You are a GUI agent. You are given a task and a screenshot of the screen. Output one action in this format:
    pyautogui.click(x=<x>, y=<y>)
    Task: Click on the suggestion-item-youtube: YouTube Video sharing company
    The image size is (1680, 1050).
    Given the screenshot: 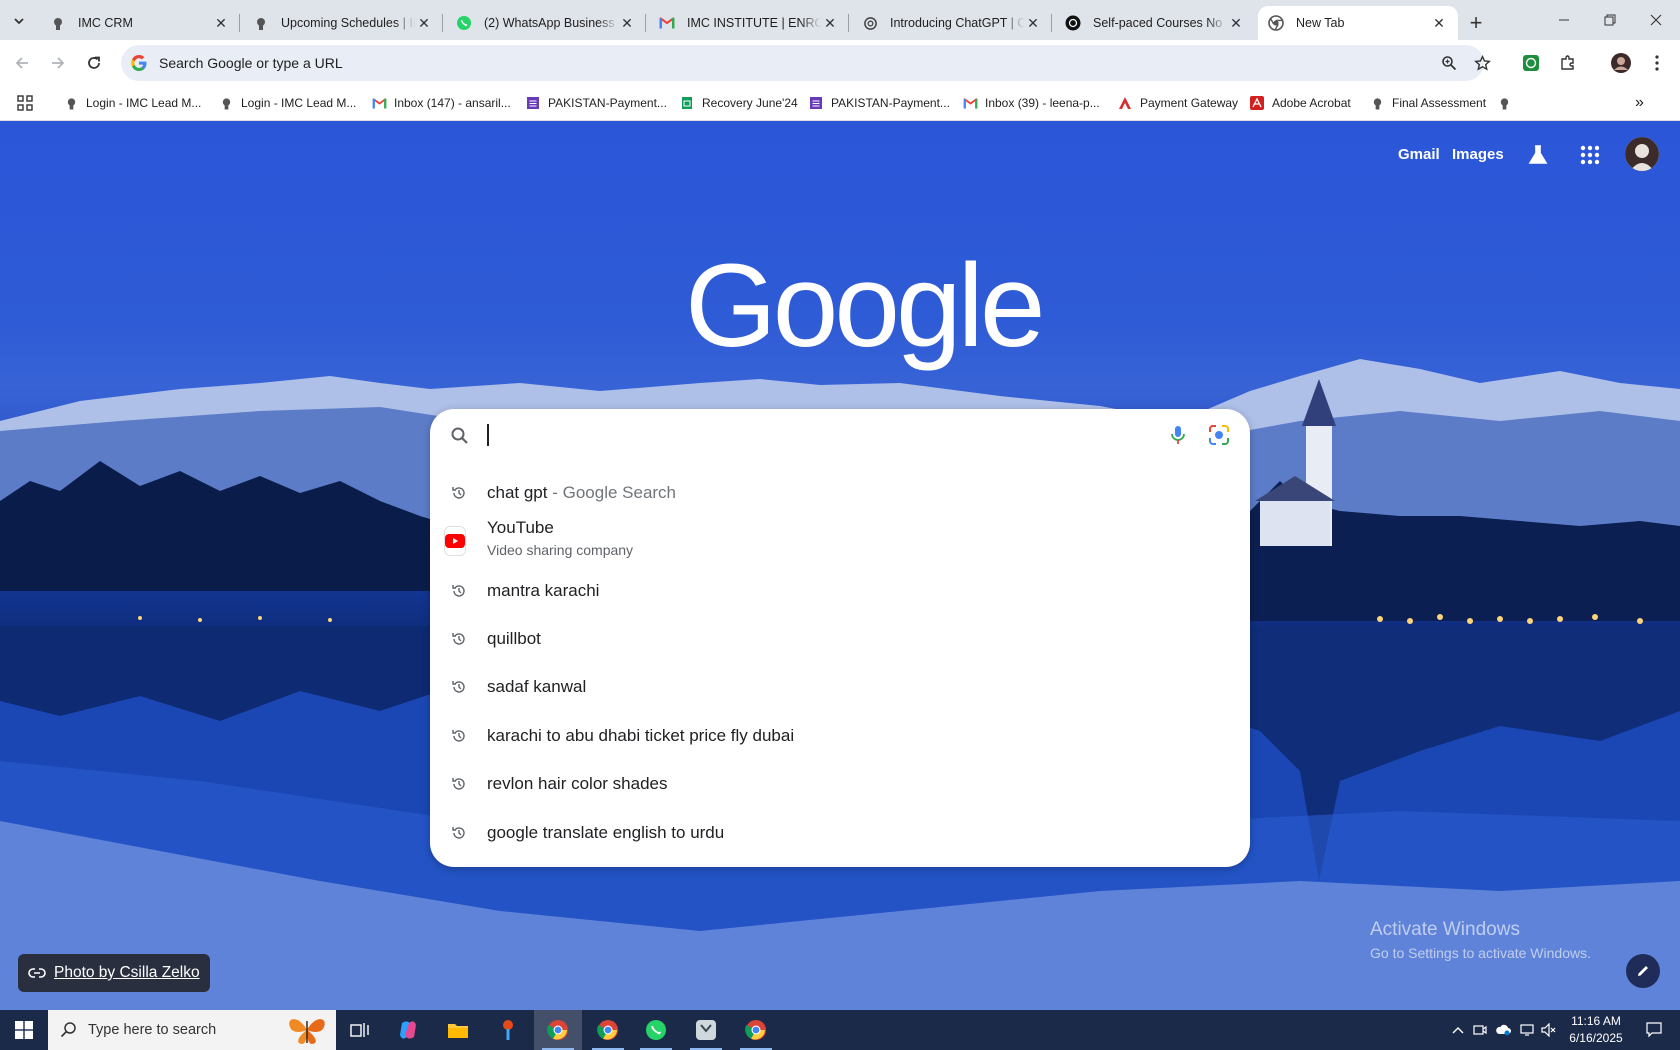 What is the action you would take?
    pyautogui.click(x=840, y=541)
    